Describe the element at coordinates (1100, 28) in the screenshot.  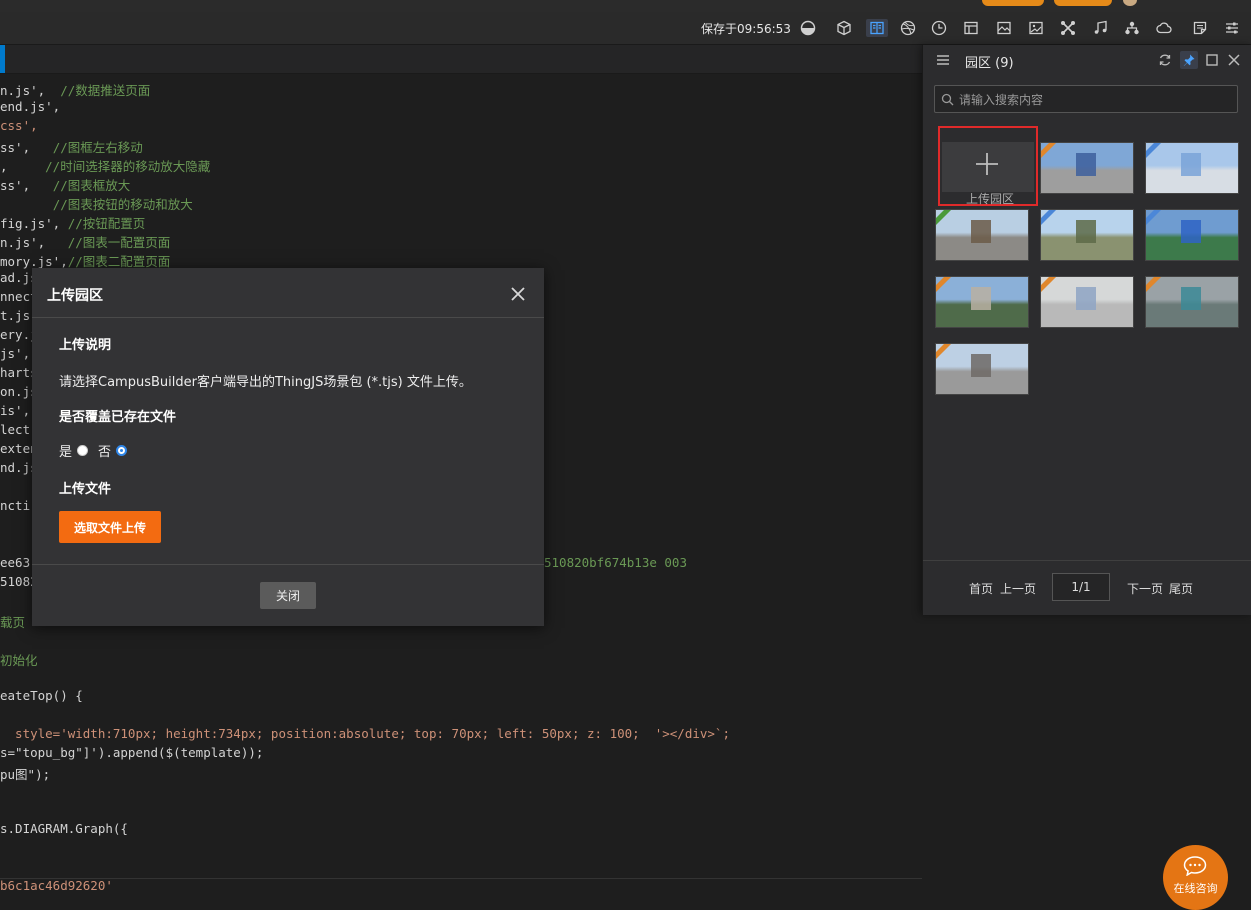
I see `music-icon` at that location.